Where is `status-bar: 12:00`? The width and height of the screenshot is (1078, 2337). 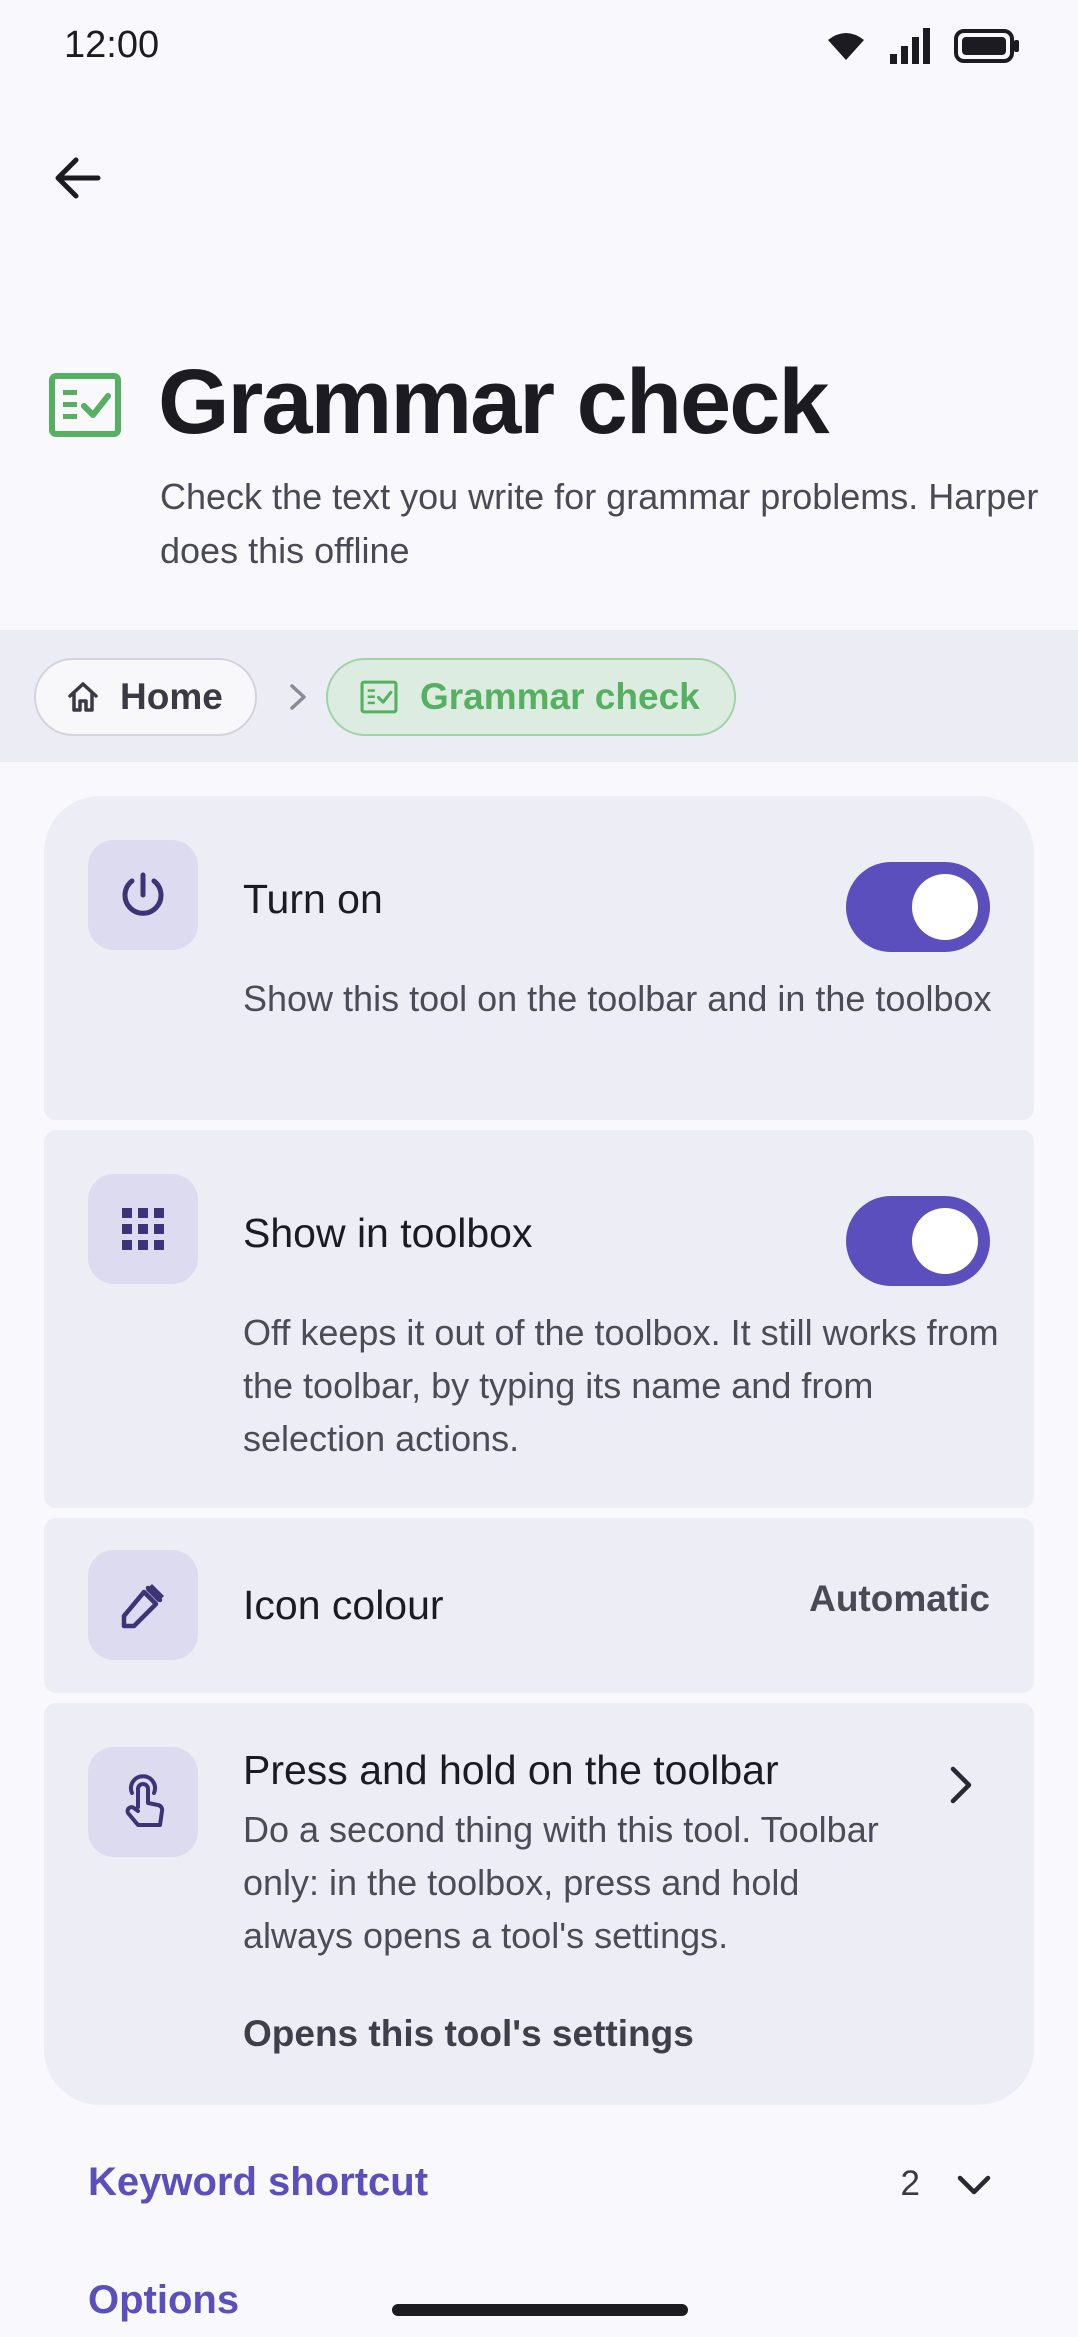 status-bar: 12:00 is located at coordinates (539, 50).